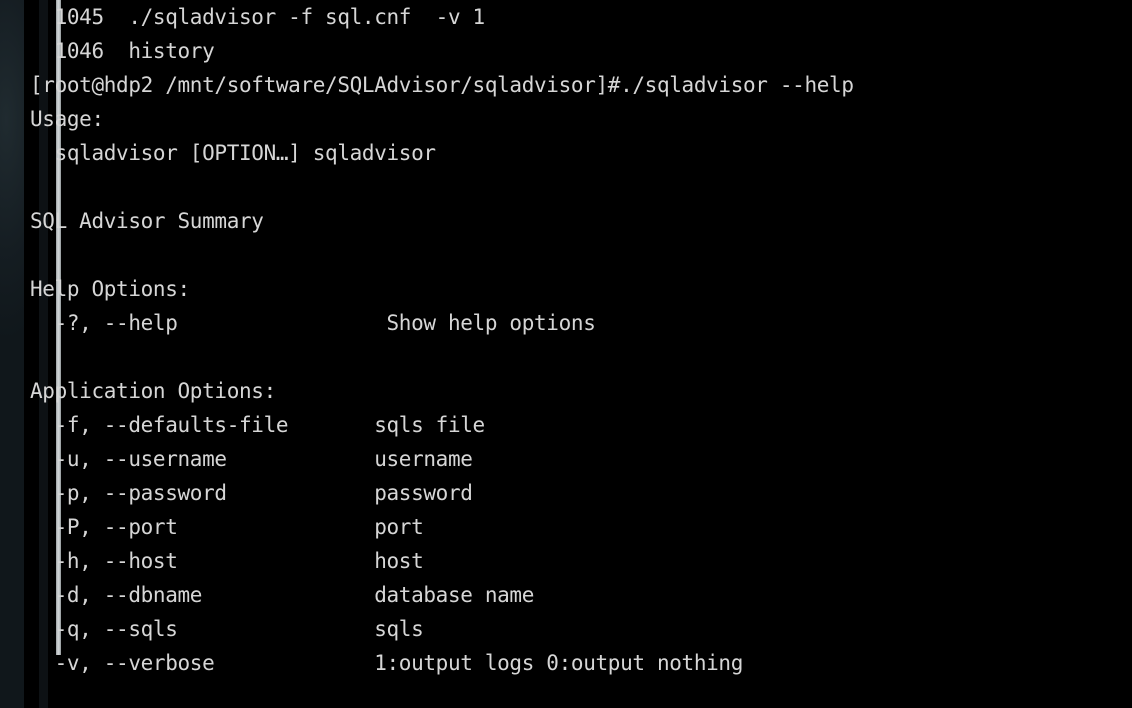 This screenshot has height=708, width=1132. What do you see at coordinates (67, 119) in the screenshot?
I see `terminal-line: Usage:` at bounding box center [67, 119].